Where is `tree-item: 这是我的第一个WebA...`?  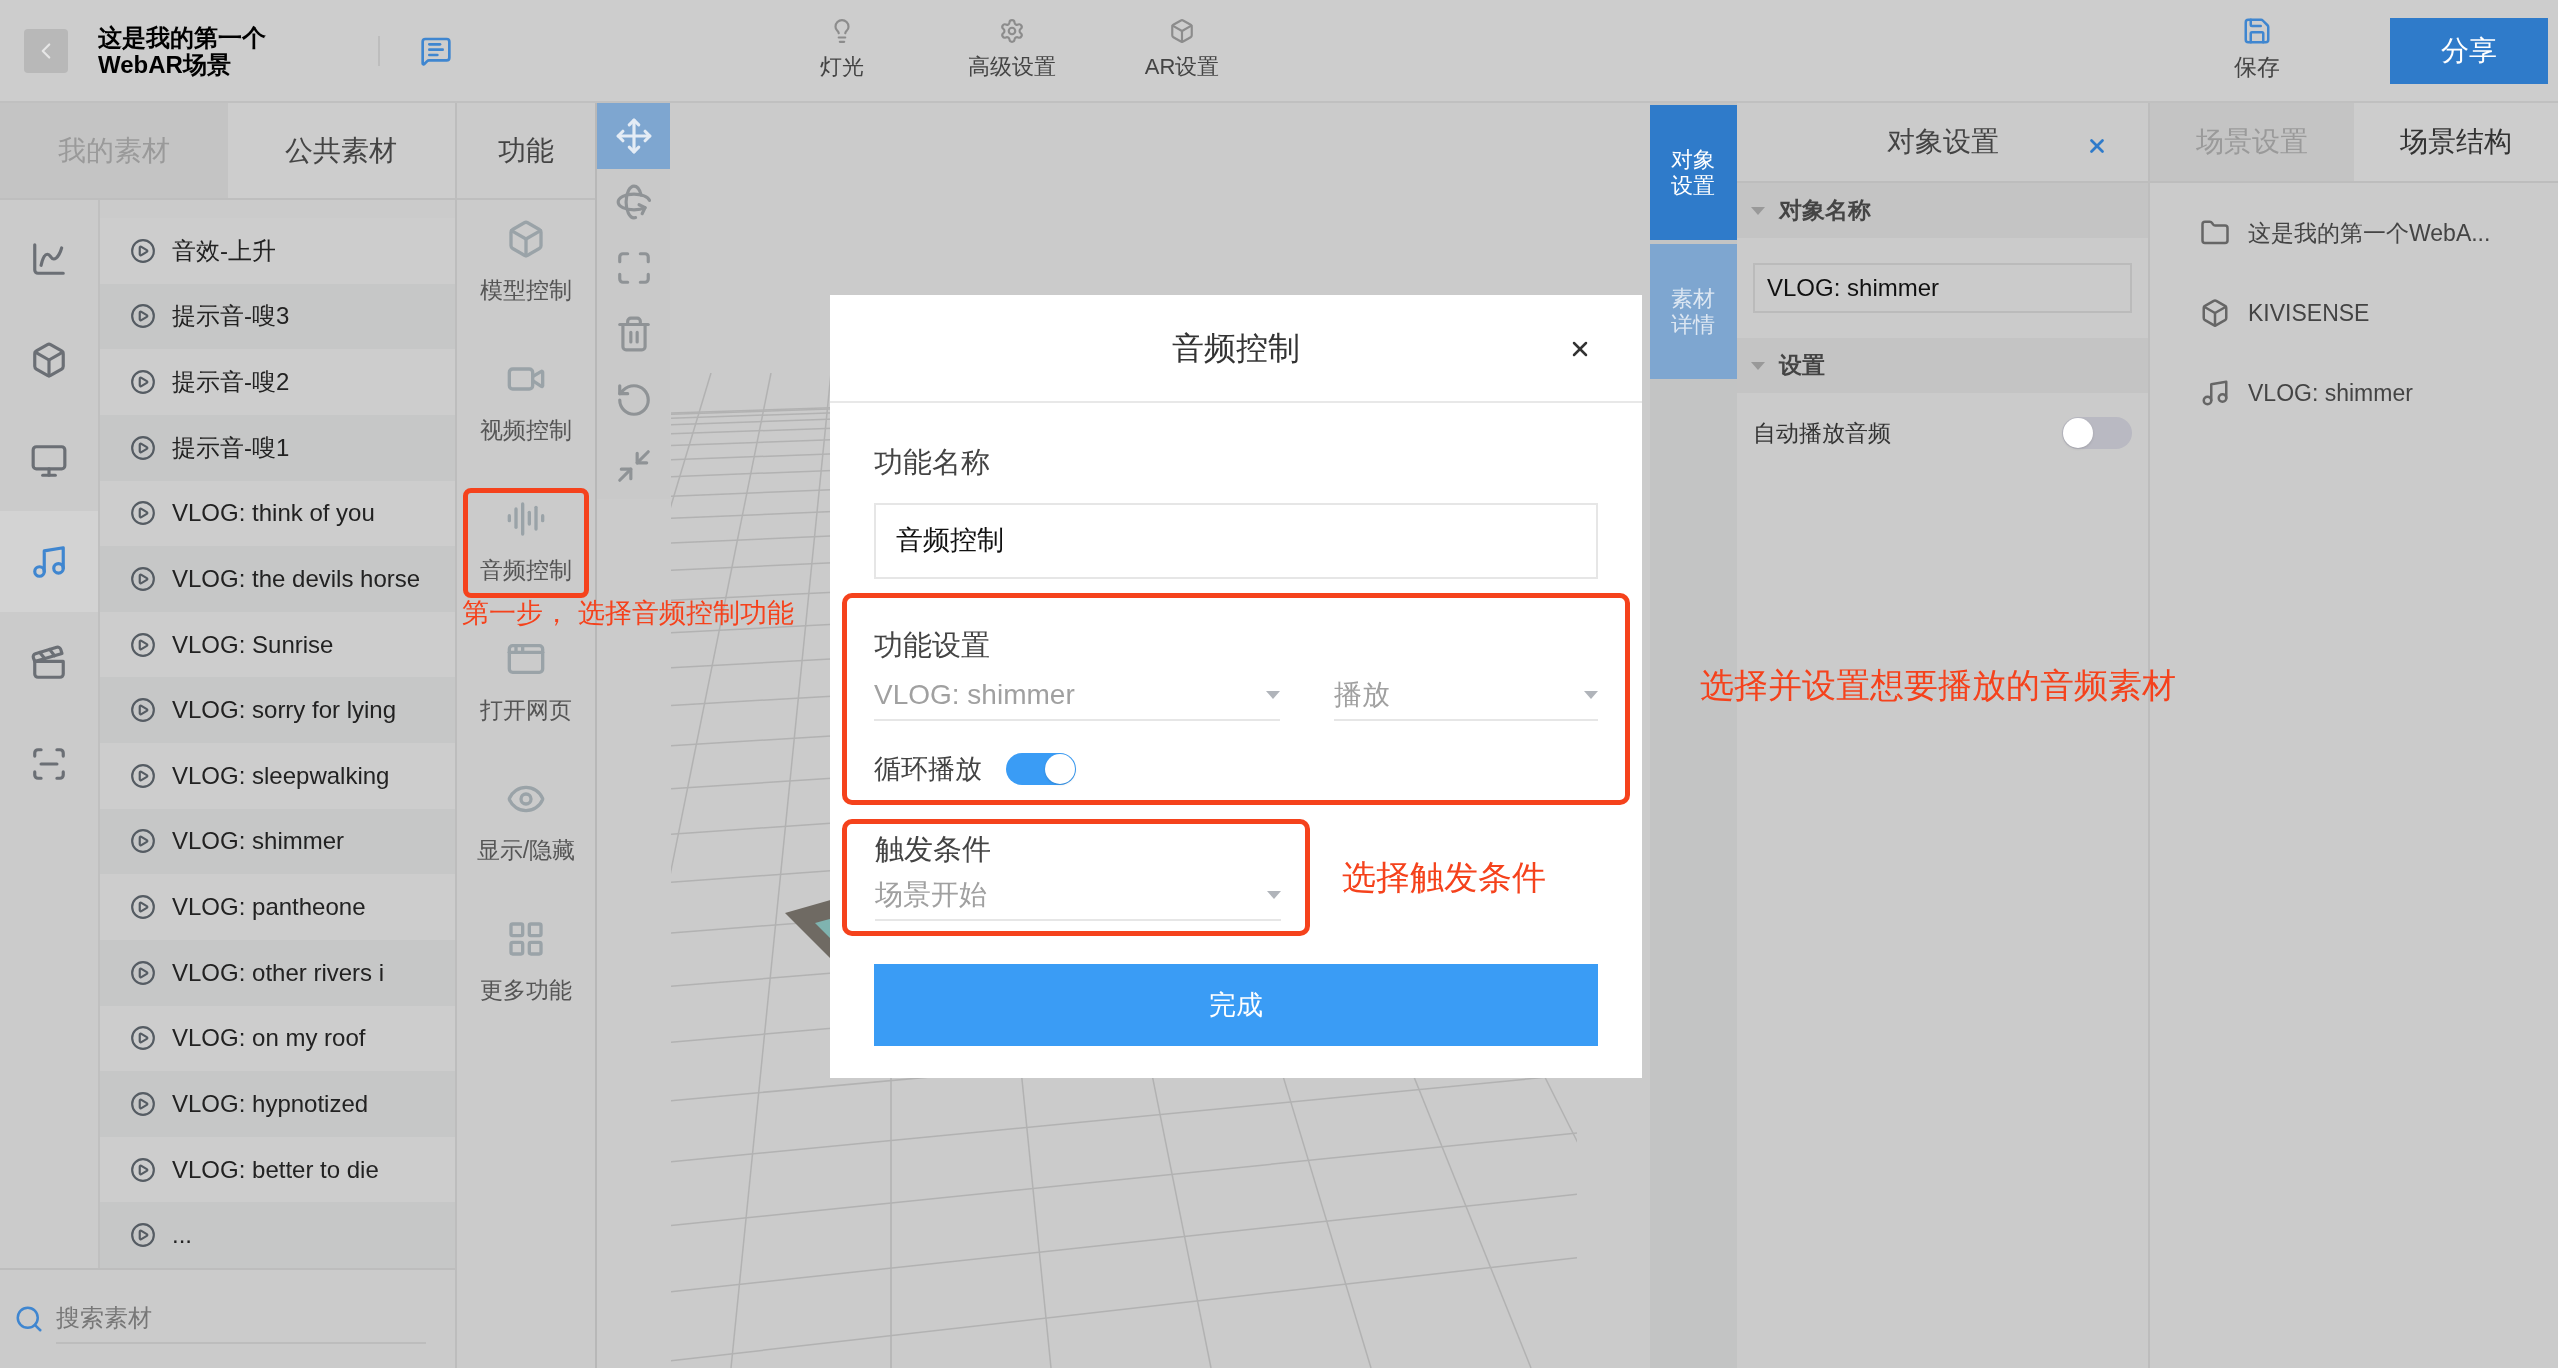 tree-item: 这是我的第一个WebA... is located at coordinates (2354, 233).